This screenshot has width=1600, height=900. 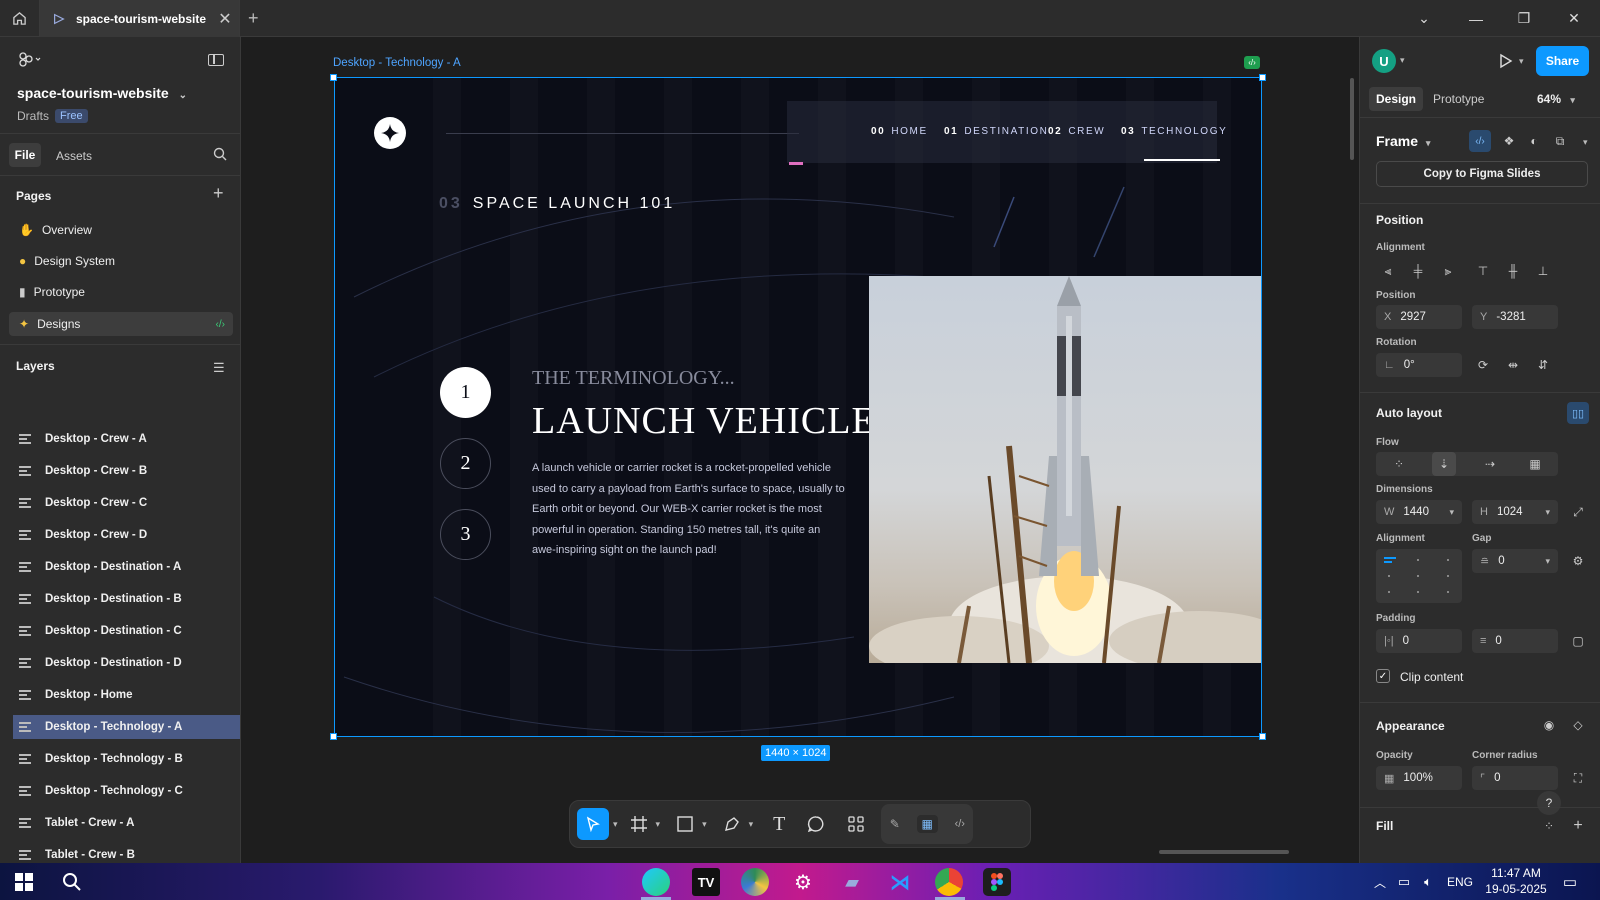 I want to click on layer-item: Desktop - Destination - D, so click(x=126, y=663).